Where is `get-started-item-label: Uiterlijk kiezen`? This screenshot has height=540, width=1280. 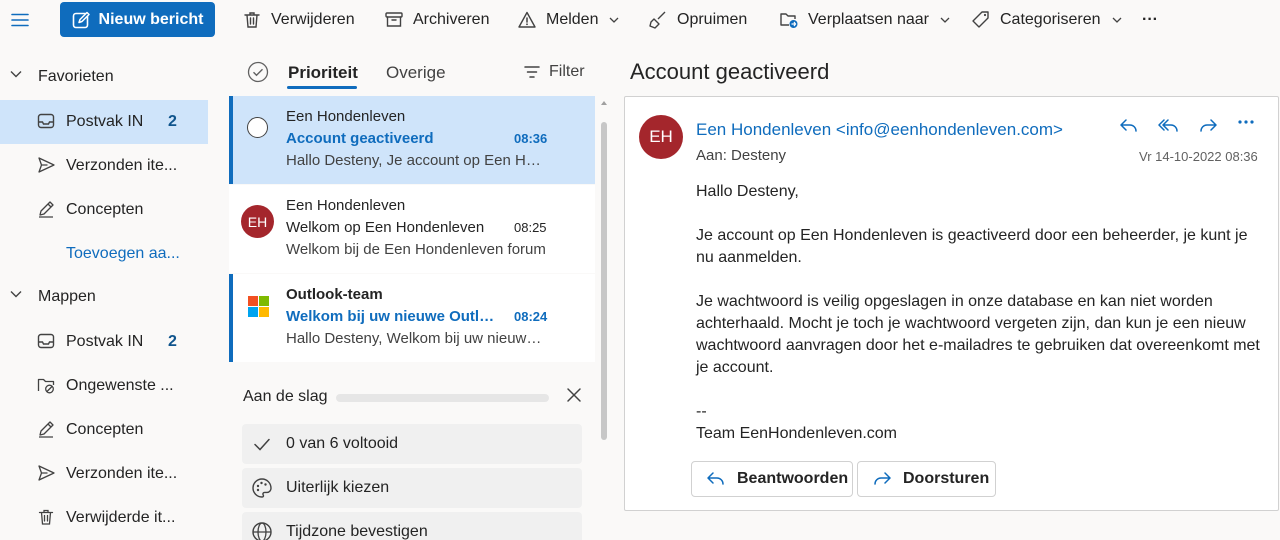 get-started-item-label: Uiterlijk kiezen is located at coordinates (338, 487).